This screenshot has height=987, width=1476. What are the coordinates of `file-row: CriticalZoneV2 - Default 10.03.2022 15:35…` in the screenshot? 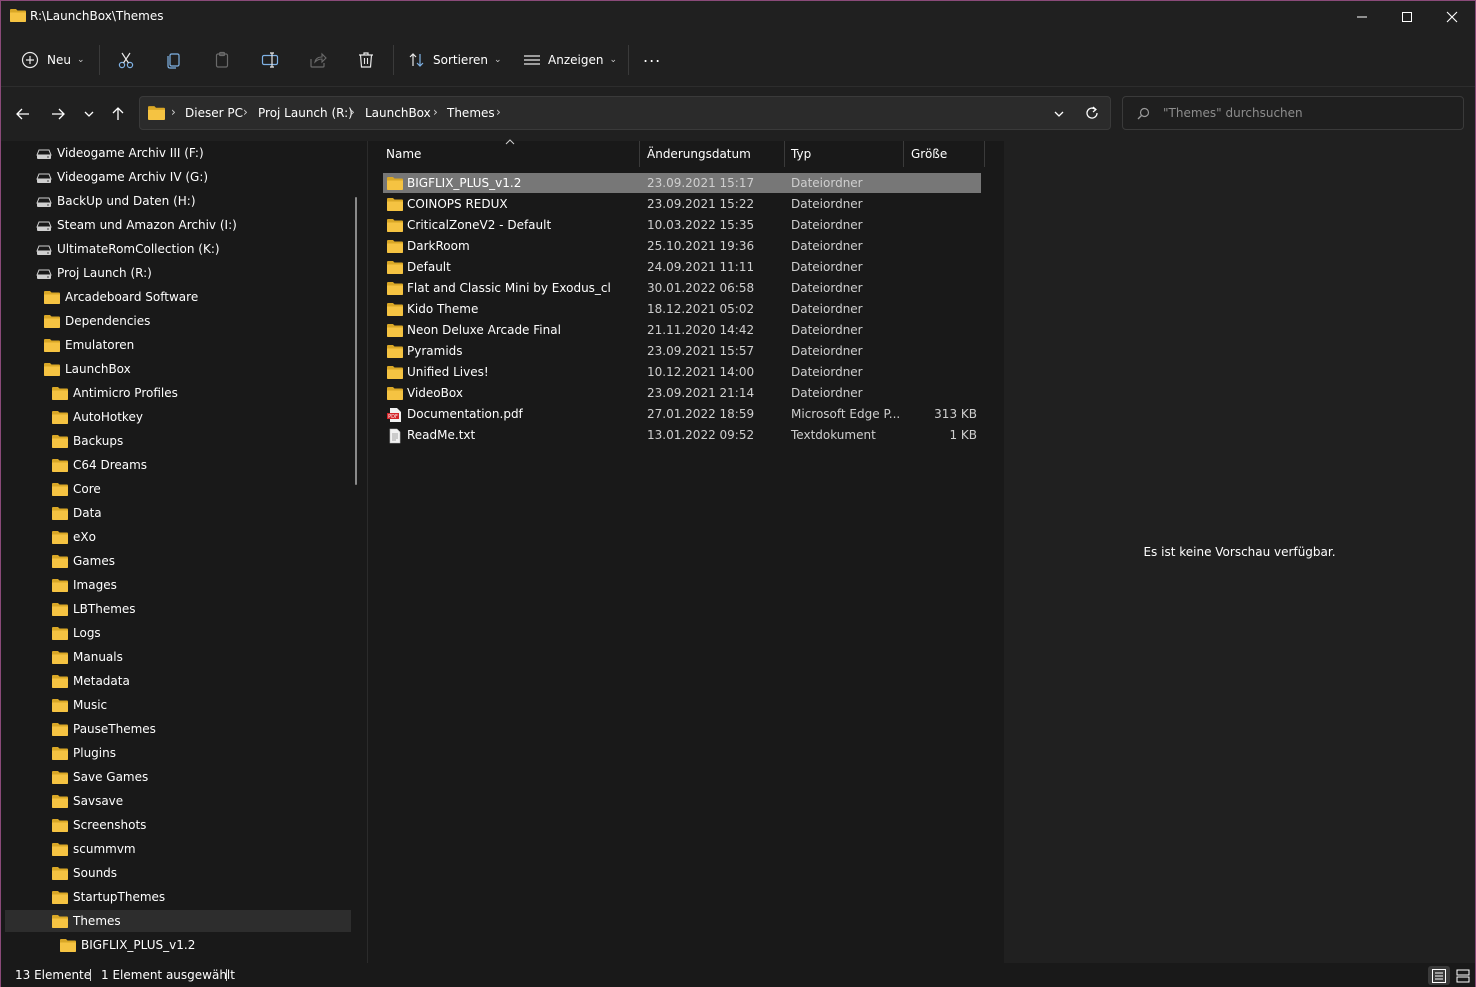 It's located at (682, 225).